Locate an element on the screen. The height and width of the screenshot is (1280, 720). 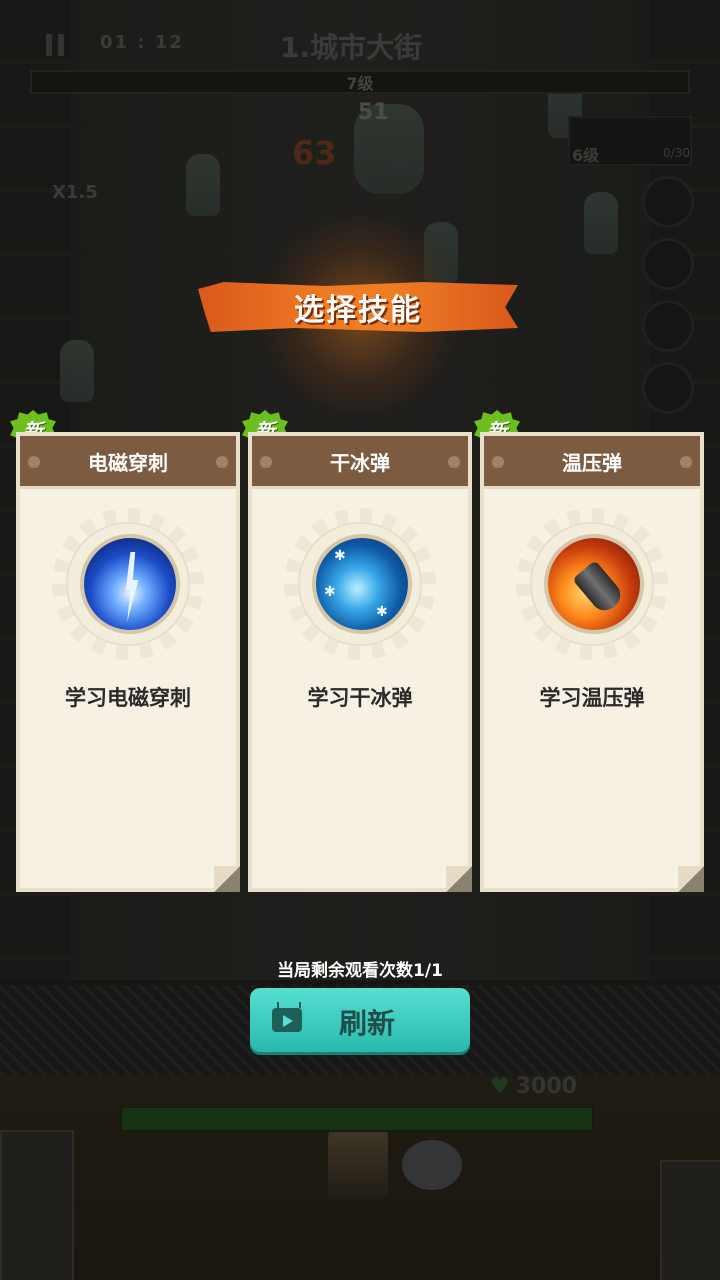
banner-title: 选择技能 is located at coordinates (358, 310).